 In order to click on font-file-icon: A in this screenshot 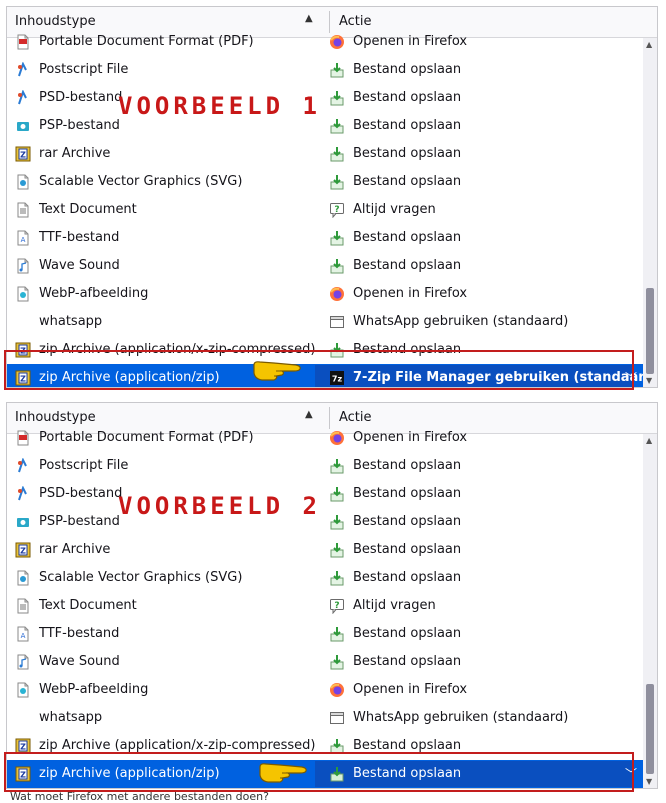, I will do `click(23, 238)`.